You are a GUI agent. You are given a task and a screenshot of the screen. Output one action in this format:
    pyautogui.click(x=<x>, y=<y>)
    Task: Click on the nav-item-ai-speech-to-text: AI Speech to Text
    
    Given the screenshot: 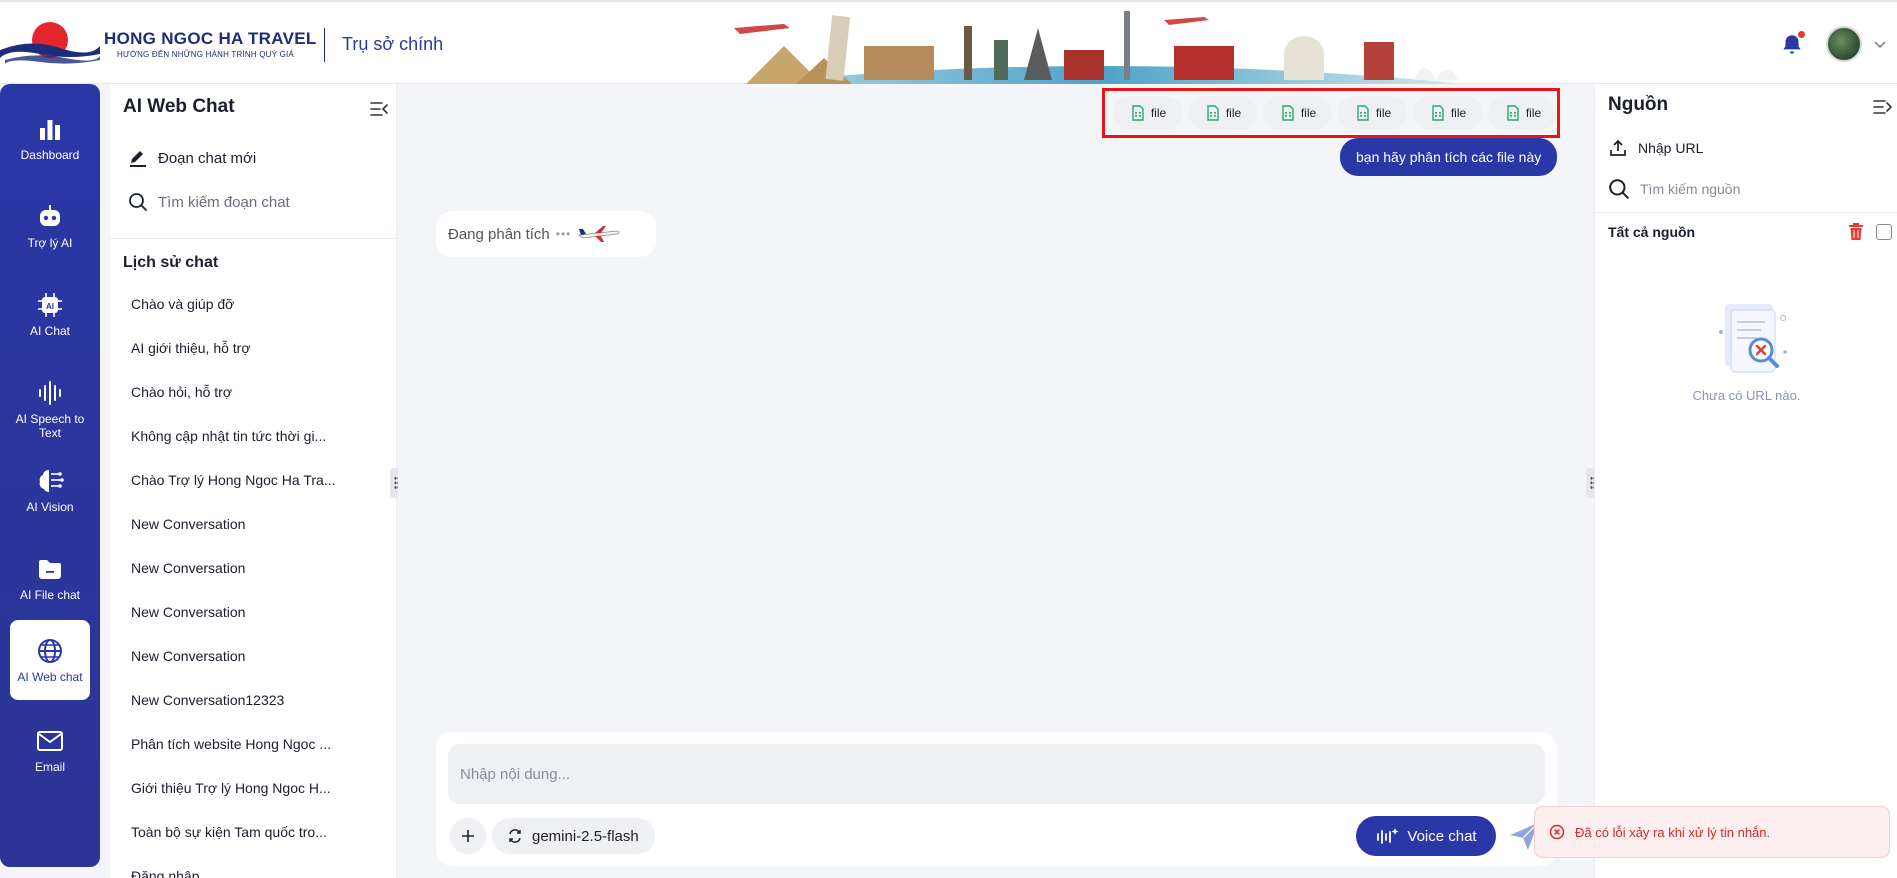 What is the action you would take?
    pyautogui.click(x=50, y=408)
    